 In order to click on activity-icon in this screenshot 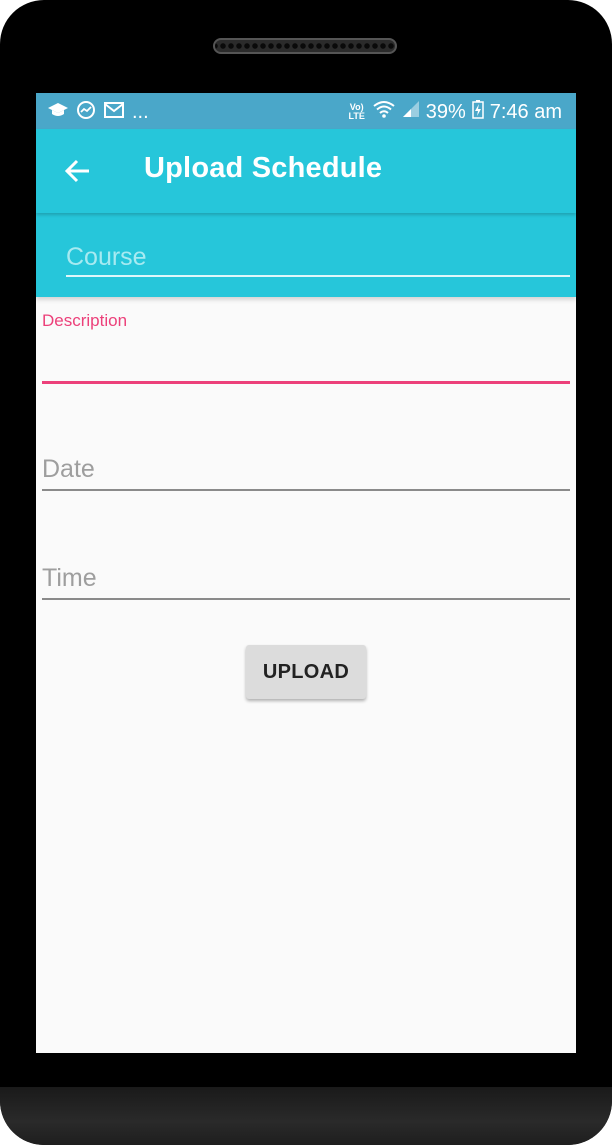, I will do `click(86, 112)`.